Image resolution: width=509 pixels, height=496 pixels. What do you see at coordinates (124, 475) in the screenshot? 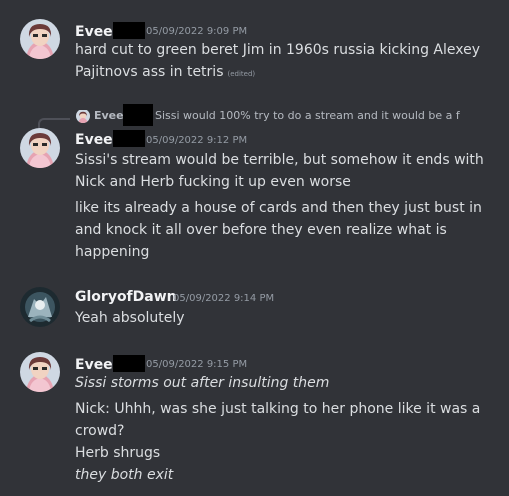
I see `message-line: they both exit` at bounding box center [124, 475].